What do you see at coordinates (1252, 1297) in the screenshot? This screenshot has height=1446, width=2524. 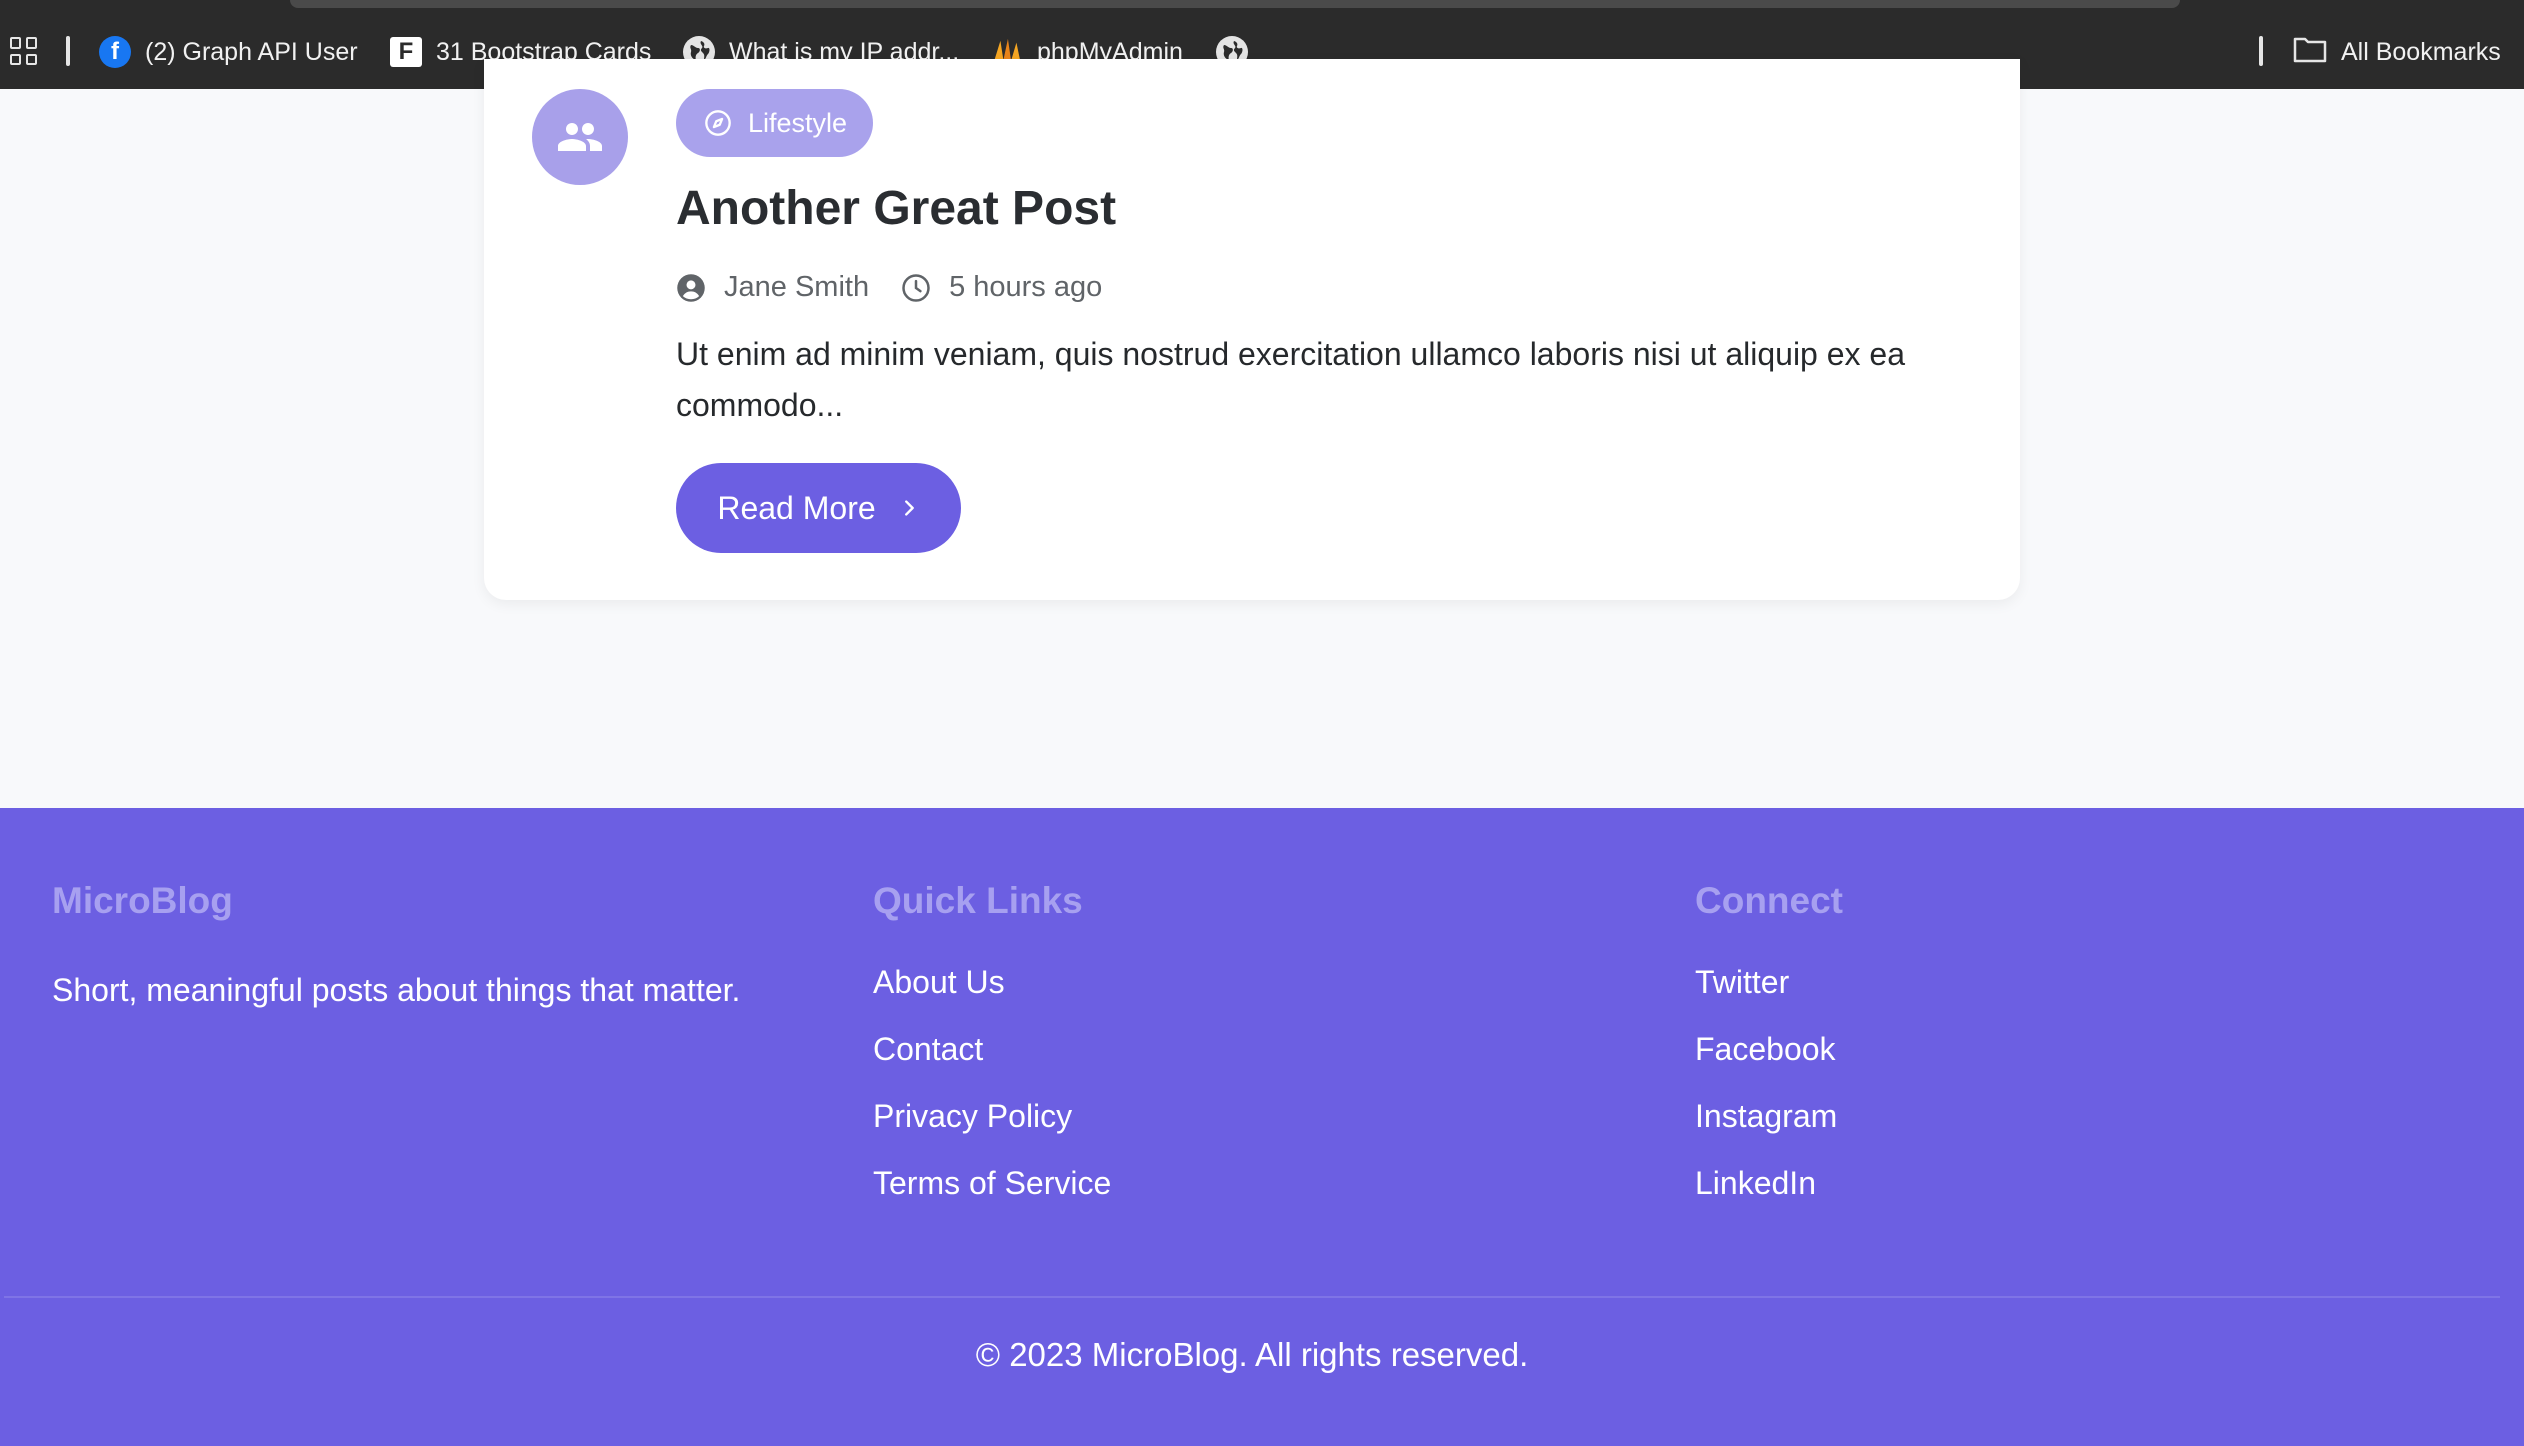 I see `footer-divider` at bounding box center [1252, 1297].